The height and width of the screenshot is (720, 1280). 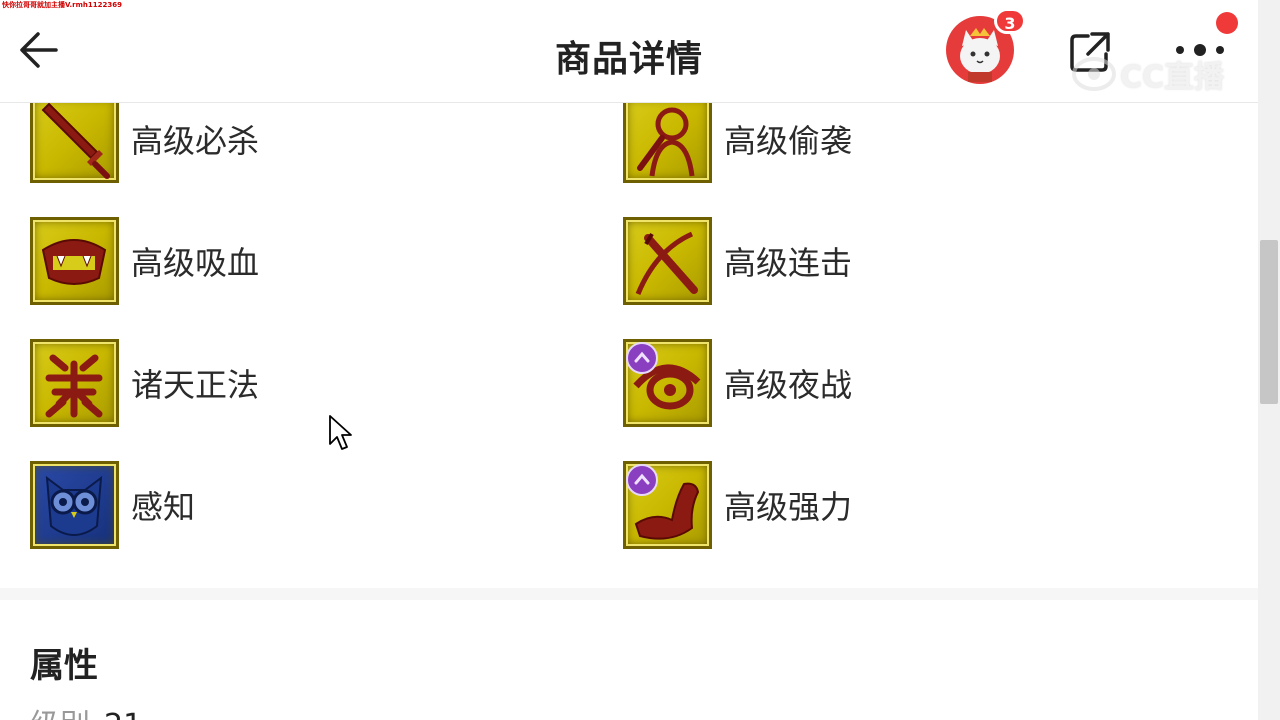 What do you see at coordinates (667, 261) in the screenshot?
I see `crossed-blades-icon` at bounding box center [667, 261].